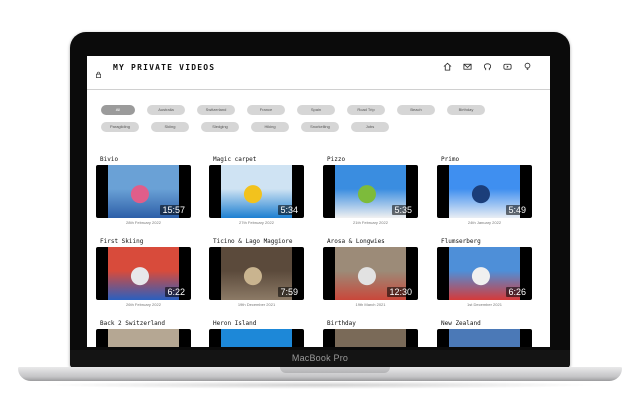  I want to click on filter-chip: Snorkelling, so click(320, 127).